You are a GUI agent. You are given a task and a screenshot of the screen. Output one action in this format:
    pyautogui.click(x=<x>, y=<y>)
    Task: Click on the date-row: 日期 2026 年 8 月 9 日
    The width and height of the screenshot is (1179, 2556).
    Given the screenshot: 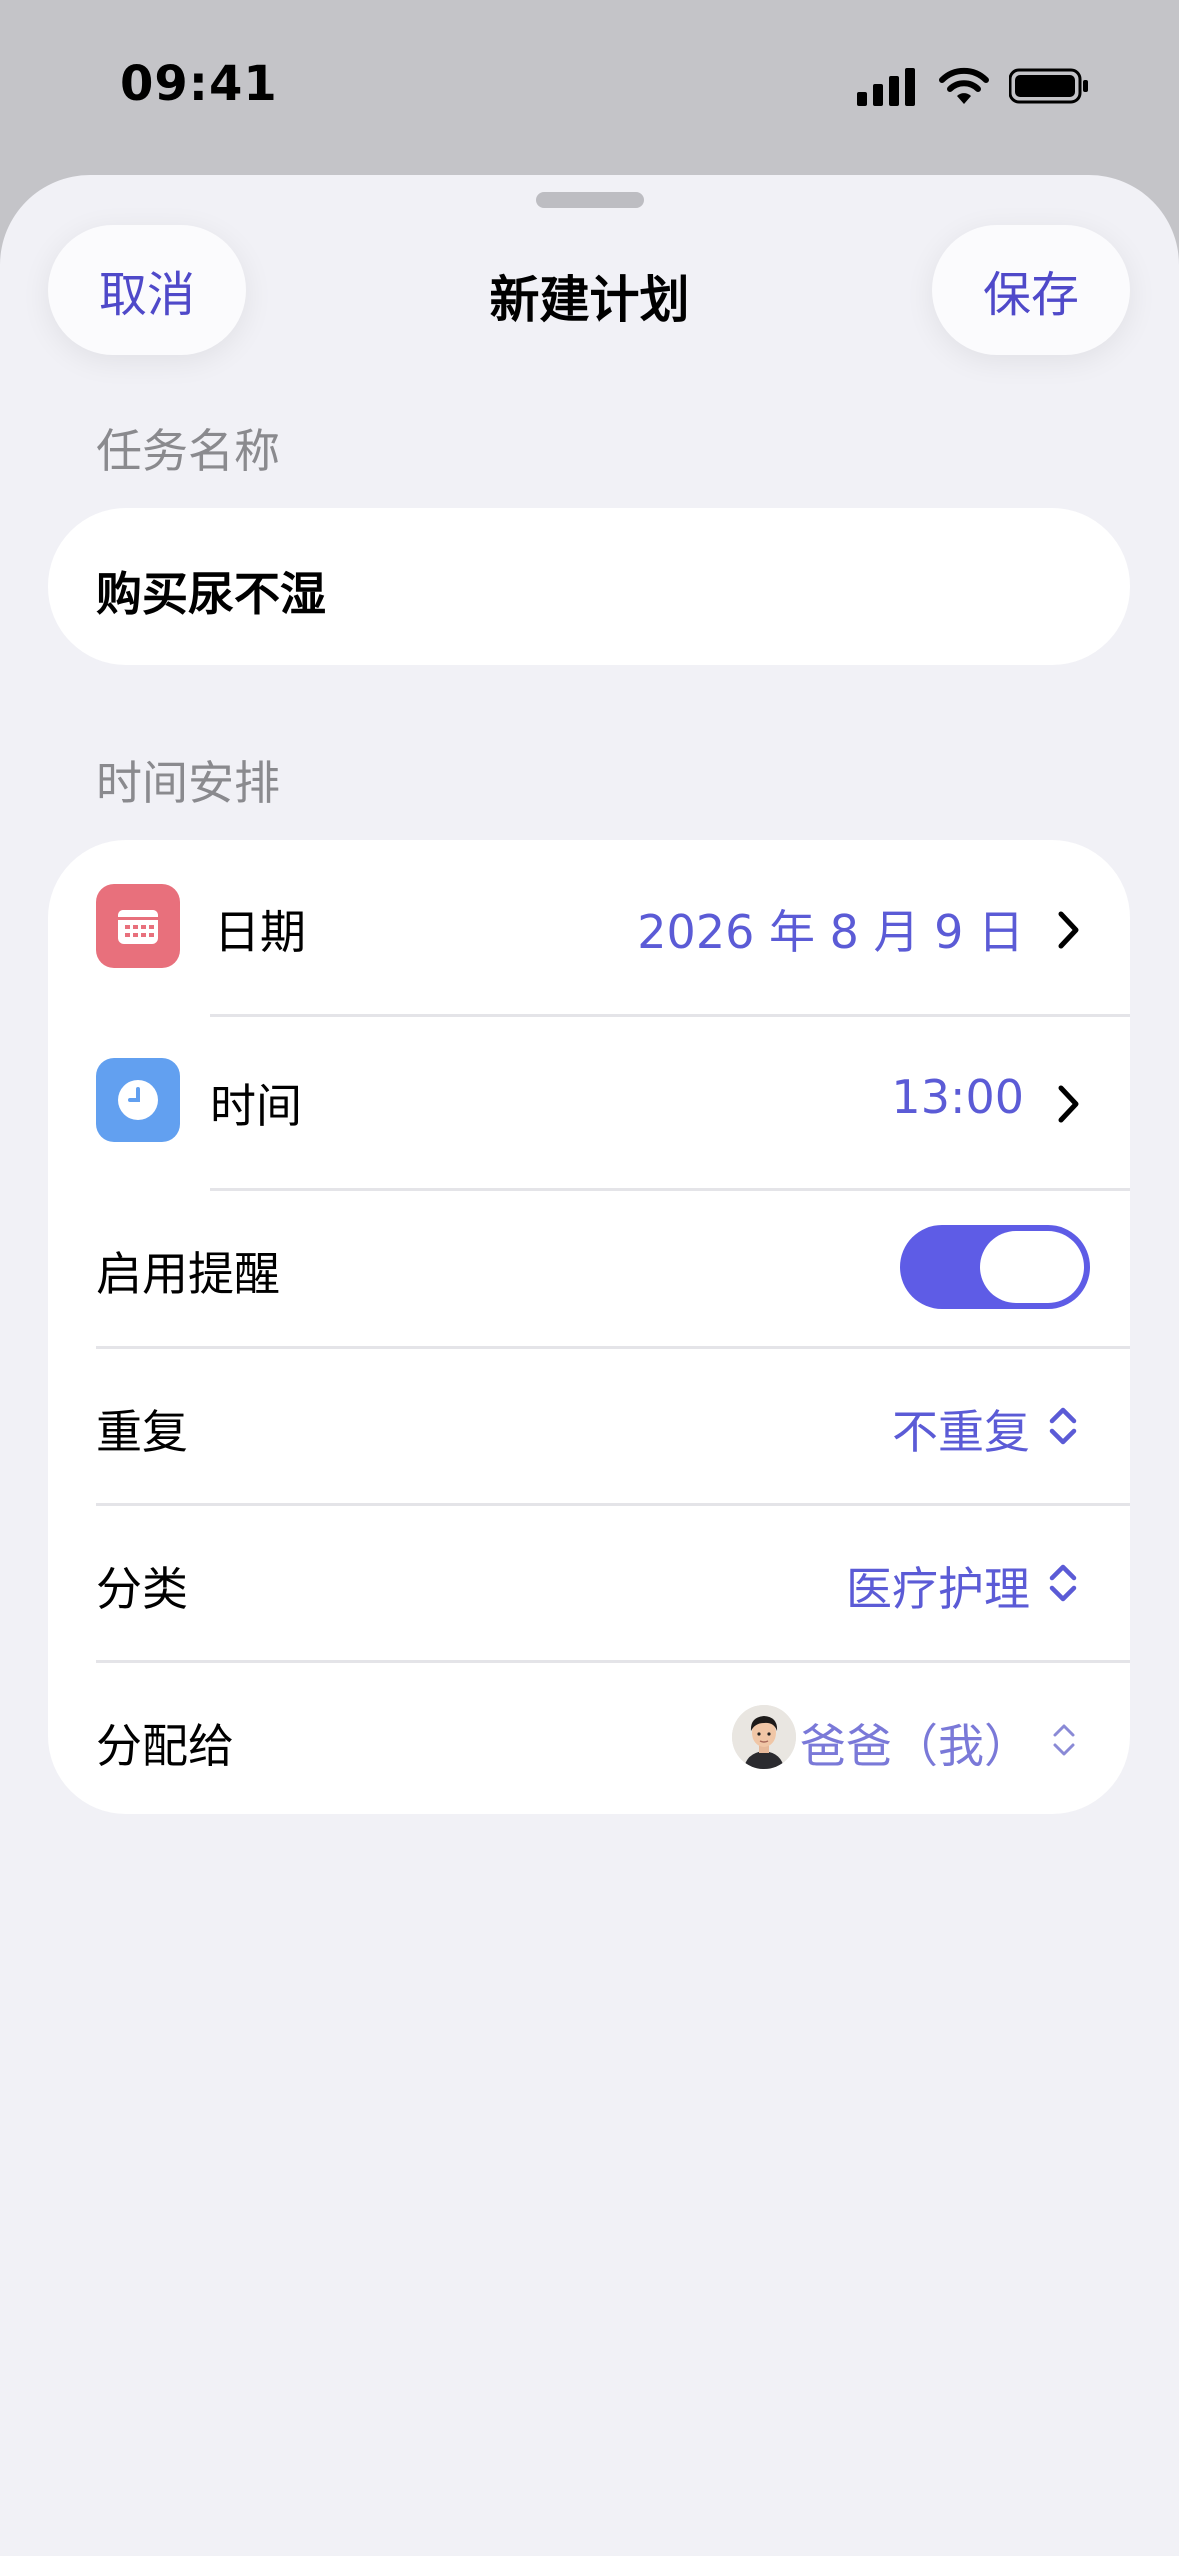 What is the action you would take?
    pyautogui.click(x=589, y=927)
    